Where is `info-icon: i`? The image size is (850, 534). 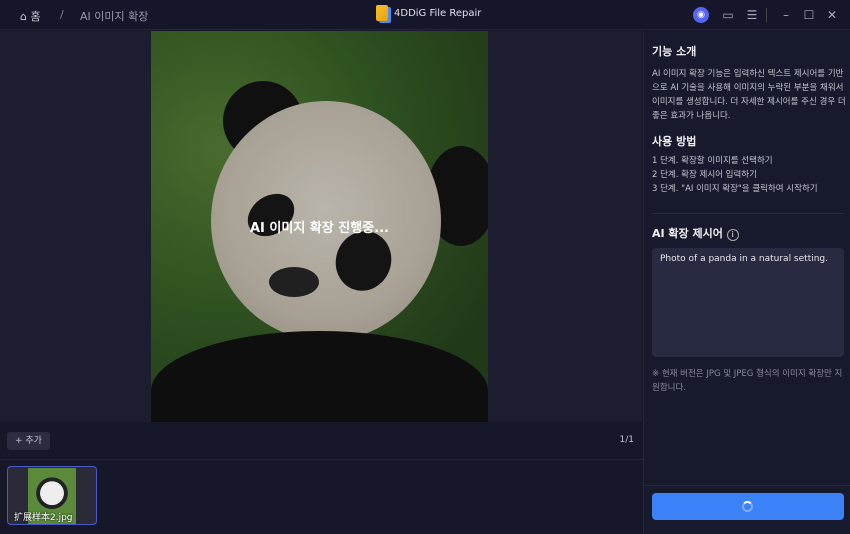 info-icon: i is located at coordinates (732, 235).